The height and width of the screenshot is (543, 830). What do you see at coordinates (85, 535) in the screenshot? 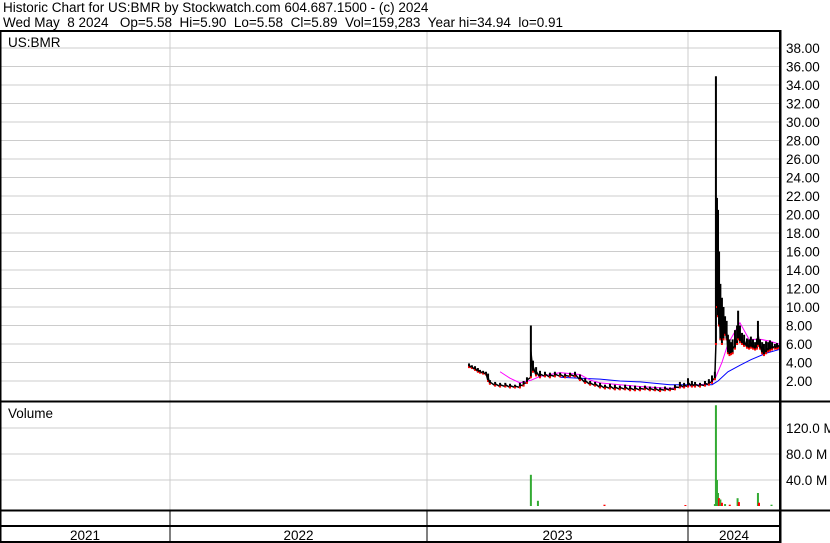
I see `year-label: 2021` at bounding box center [85, 535].